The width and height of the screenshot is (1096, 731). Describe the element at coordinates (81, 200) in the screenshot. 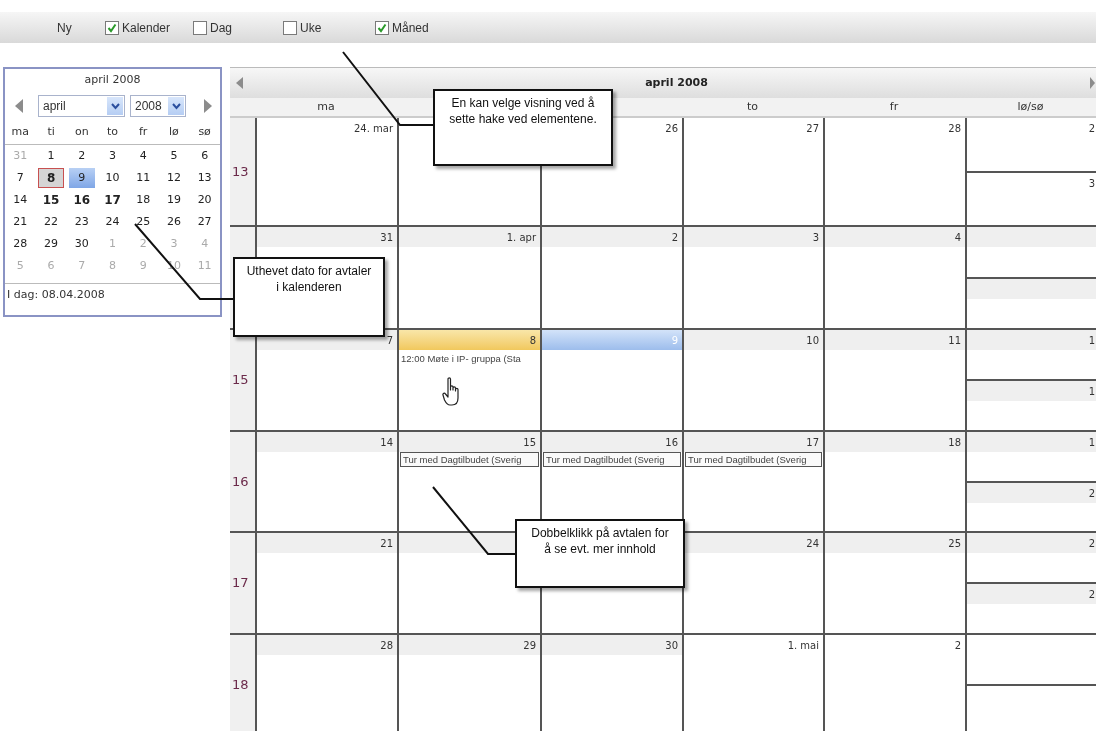

I see `calendar-day: 16` at that location.